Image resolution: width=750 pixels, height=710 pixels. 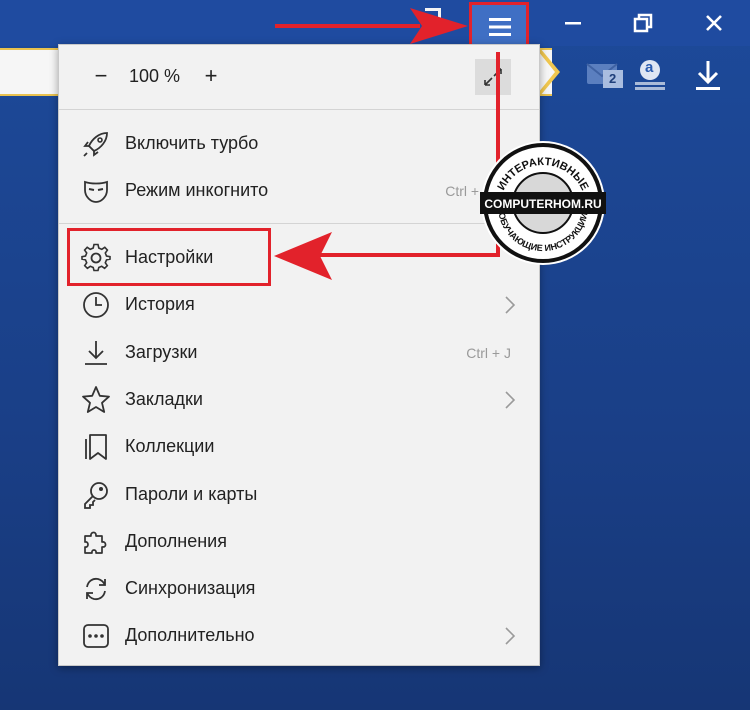 I want to click on watermark-middle-text: COMPUTERHOM.RU, so click(x=542, y=204).